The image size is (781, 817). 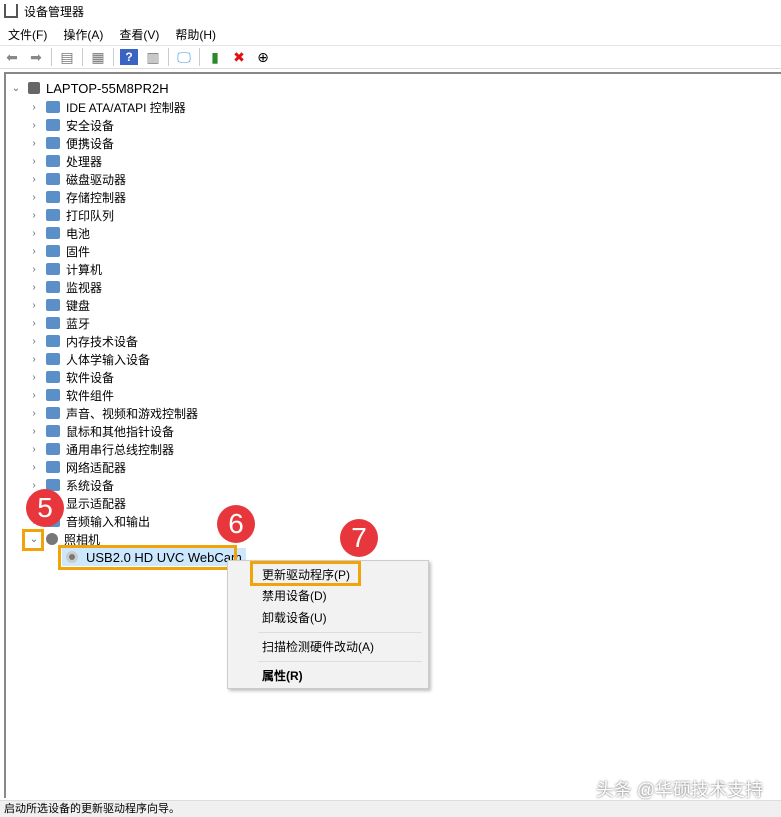 What do you see at coordinates (147, 557) in the screenshot?
I see `highlight-webcam` at bounding box center [147, 557].